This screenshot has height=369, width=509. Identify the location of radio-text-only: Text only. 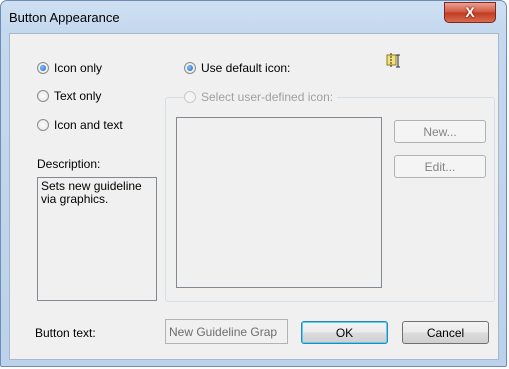
(69, 96).